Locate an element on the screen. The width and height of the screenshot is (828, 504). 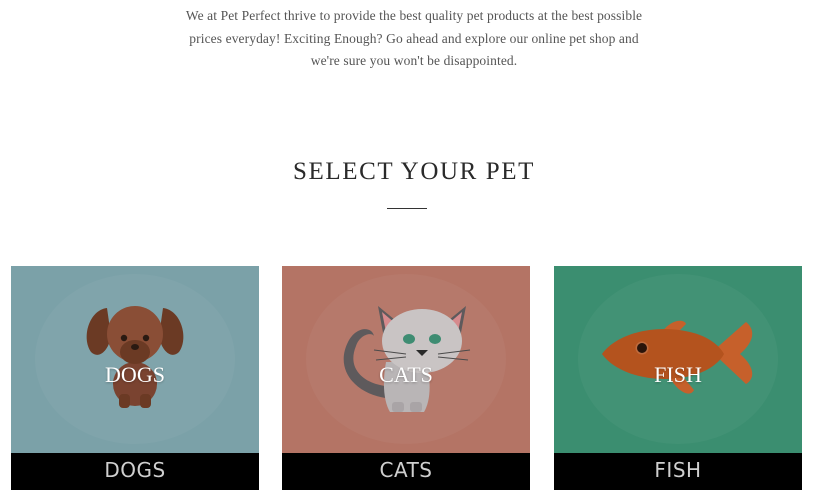
pet-card-cats: CATS CATS is located at coordinates (406, 378).